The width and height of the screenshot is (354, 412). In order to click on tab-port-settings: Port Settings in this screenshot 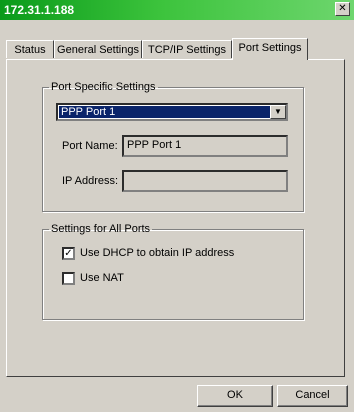, I will do `click(270, 49)`.